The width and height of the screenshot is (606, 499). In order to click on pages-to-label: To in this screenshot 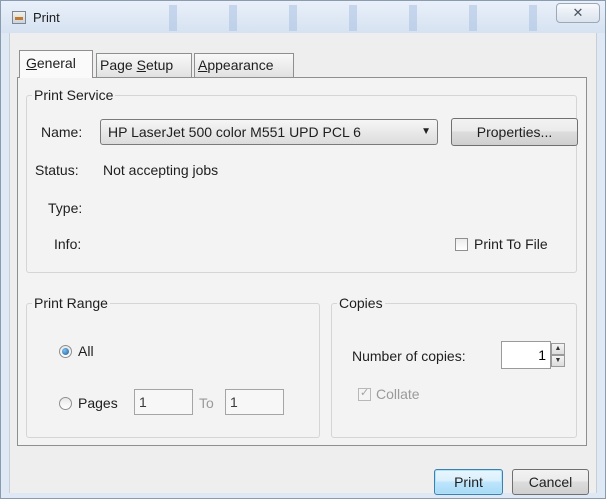, I will do `click(206, 403)`.